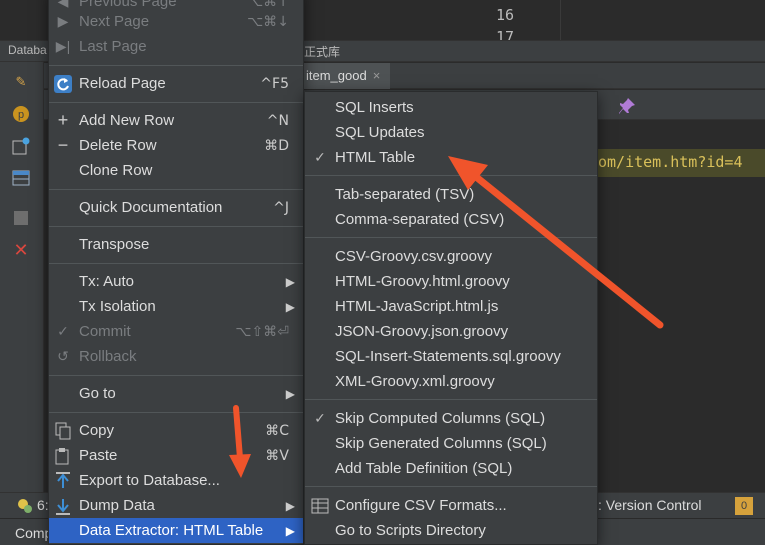 The image size is (765, 545). What do you see at coordinates (322, 51) in the screenshot?
I see `tool-window-tab-prod: 正式库` at bounding box center [322, 51].